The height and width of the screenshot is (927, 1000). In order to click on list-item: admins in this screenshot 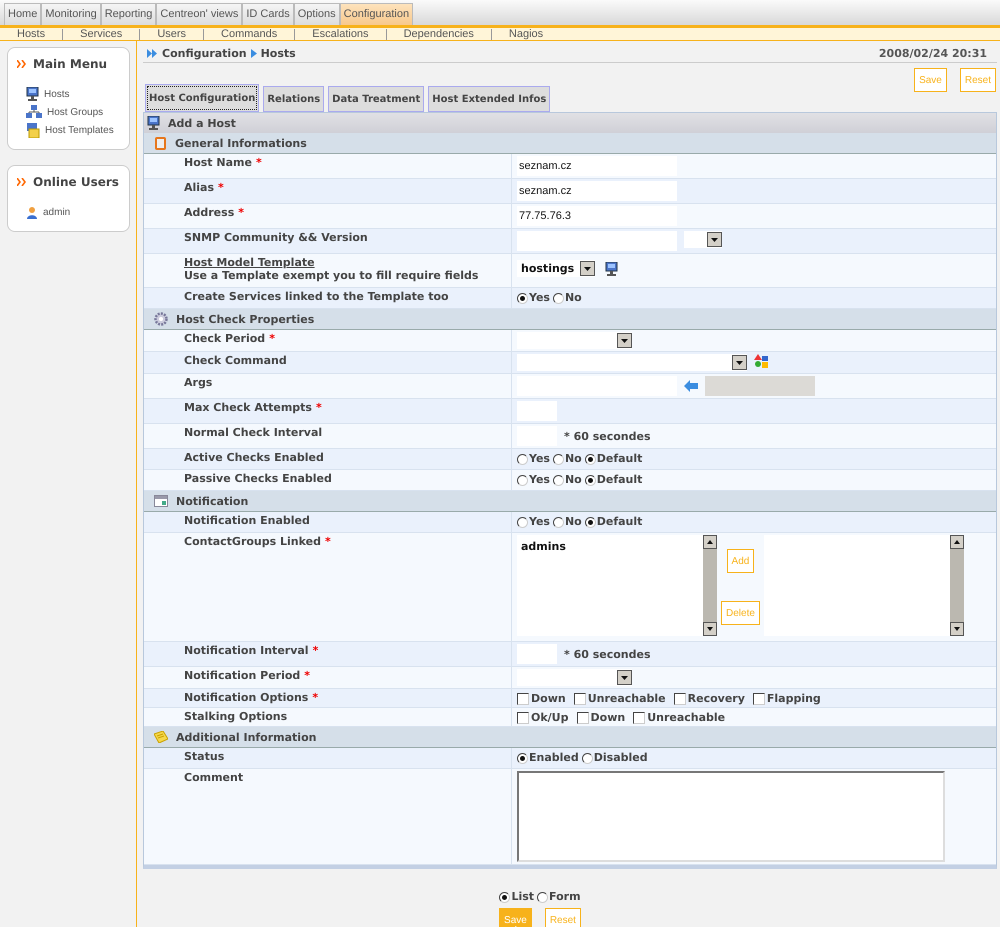, I will do `click(543, 546)`.